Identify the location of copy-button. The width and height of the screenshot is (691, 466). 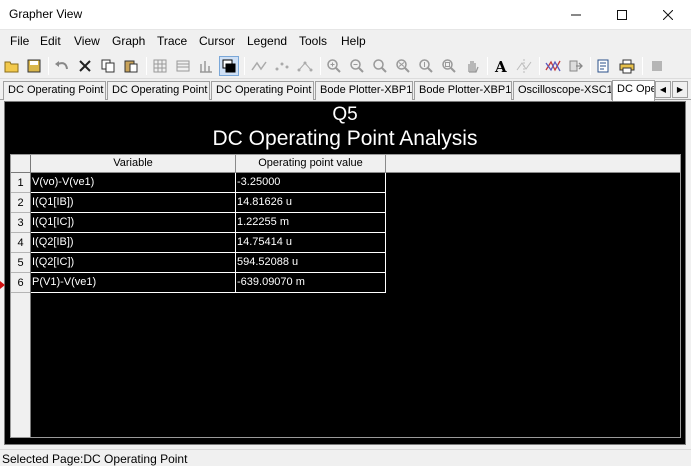
(108, 66).